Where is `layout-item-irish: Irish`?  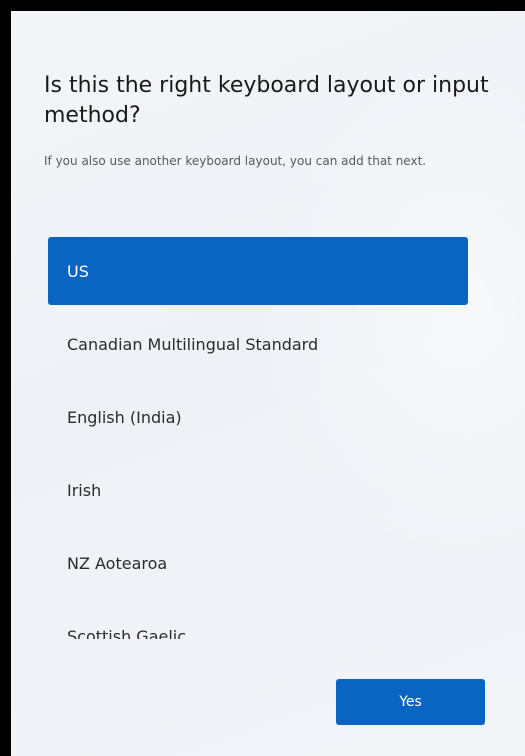 layout-item-irish: Irish is located at coordinates (258, 490).